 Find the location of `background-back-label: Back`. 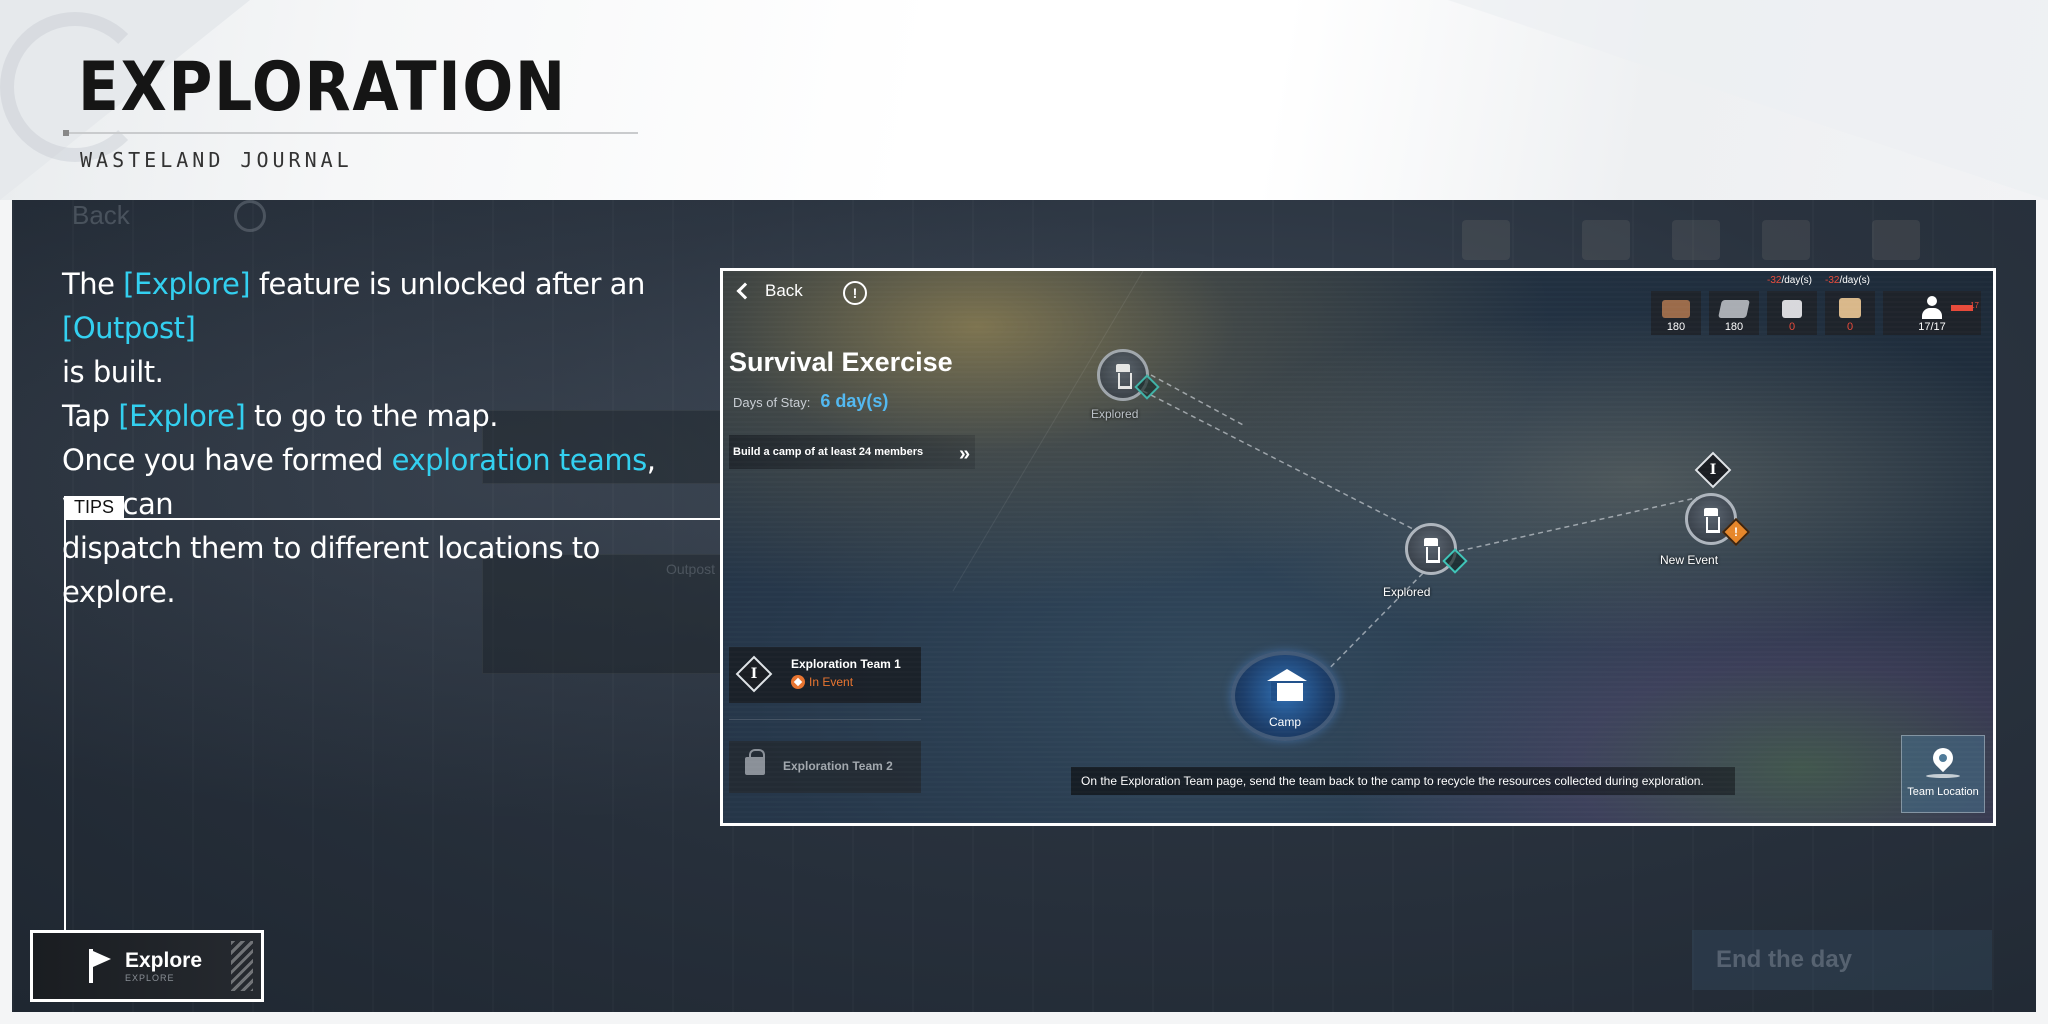

background-back-label: Back is located at coordinates (101, 215).